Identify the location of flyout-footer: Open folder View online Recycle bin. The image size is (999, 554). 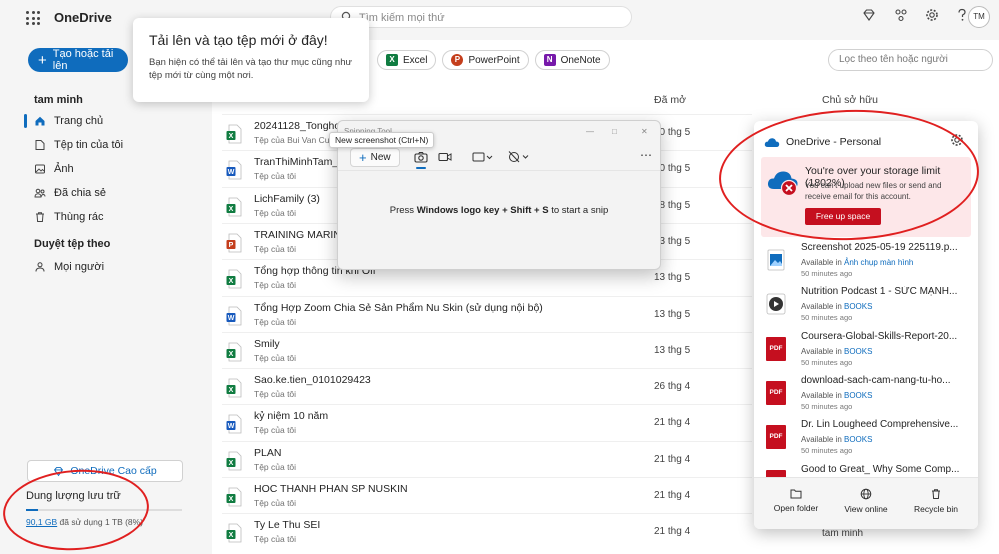
(866, 503).